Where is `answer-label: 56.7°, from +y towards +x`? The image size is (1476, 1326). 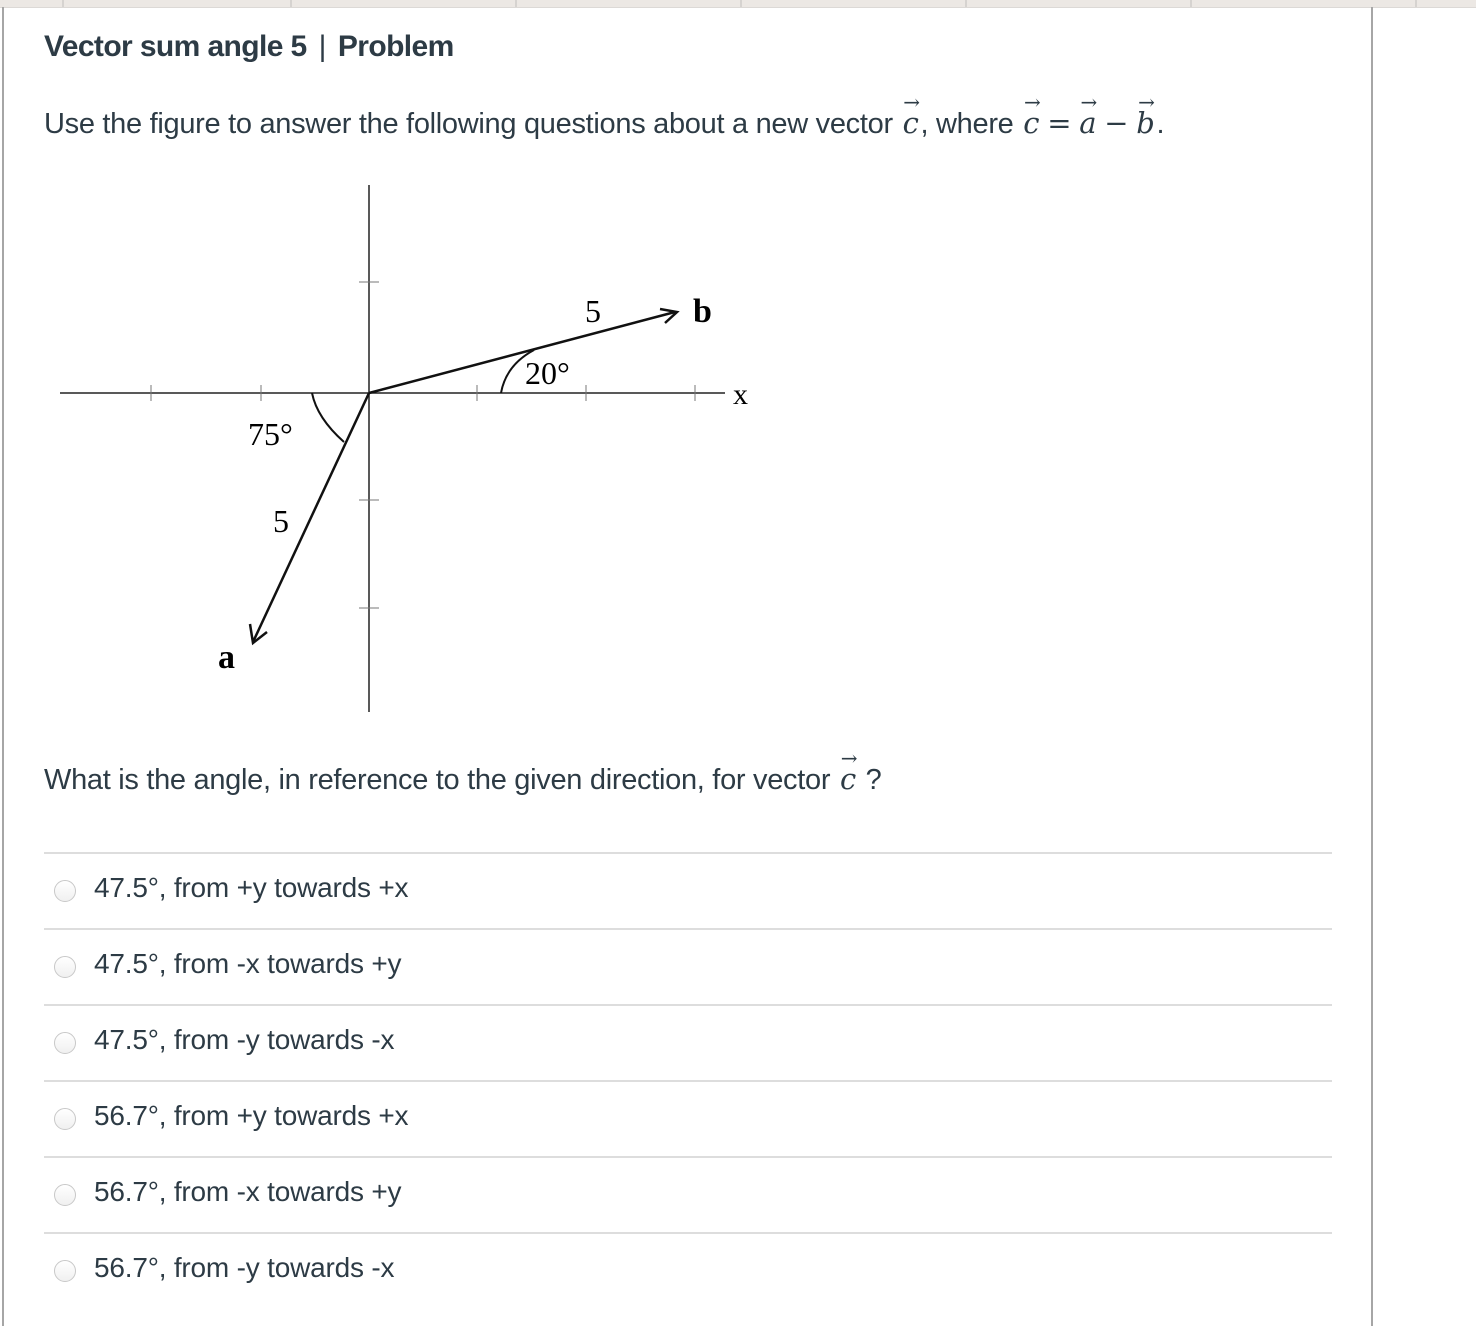
answer-label: 56.7°, from +y towards +x is located at coordinates (251, 1116).